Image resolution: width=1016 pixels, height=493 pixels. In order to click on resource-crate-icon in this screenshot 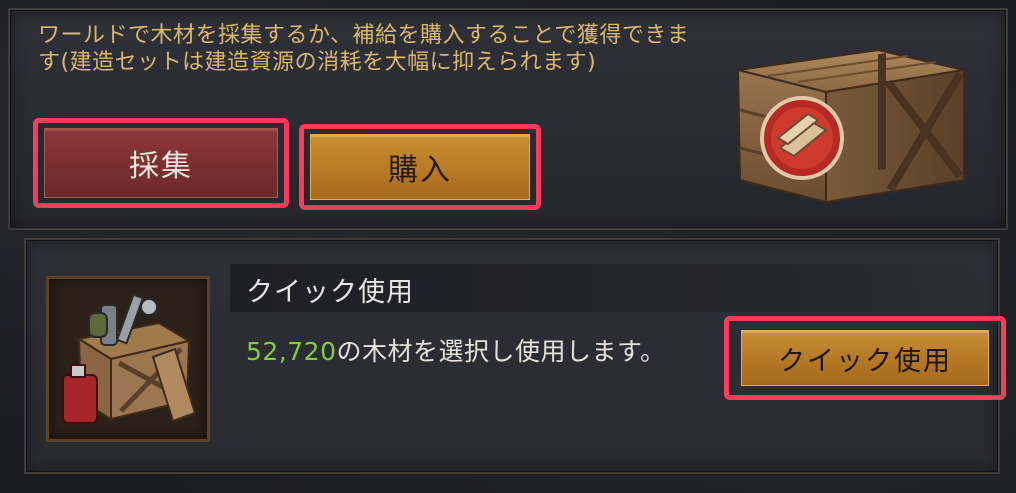, I will do `click(129, 358)`.